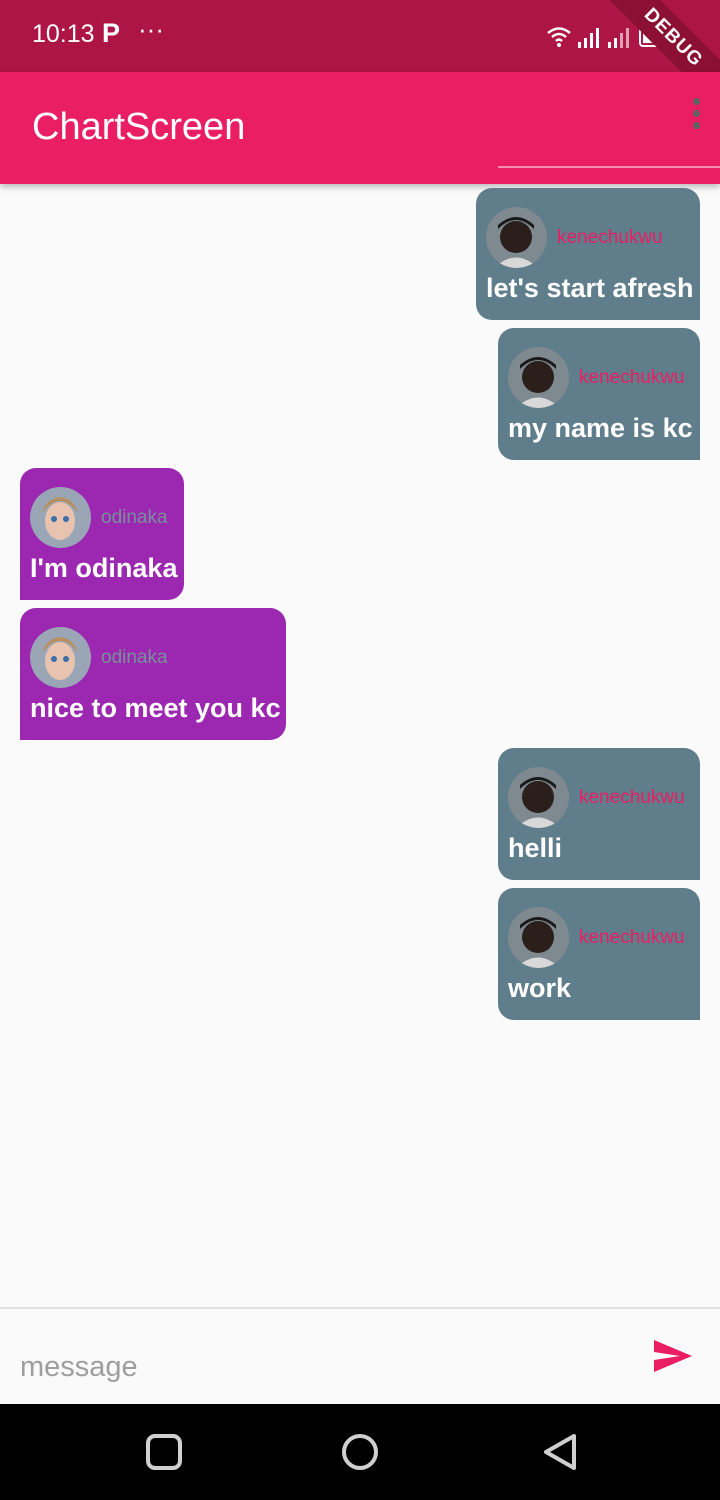  I want to click on message-bubble: kenechukwu my name is kc, so click(599, 394).